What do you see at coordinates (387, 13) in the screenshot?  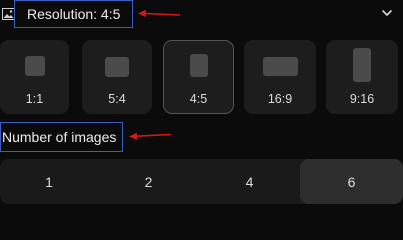 I see `chevron-down-icon` at bounding box center [387, 13].